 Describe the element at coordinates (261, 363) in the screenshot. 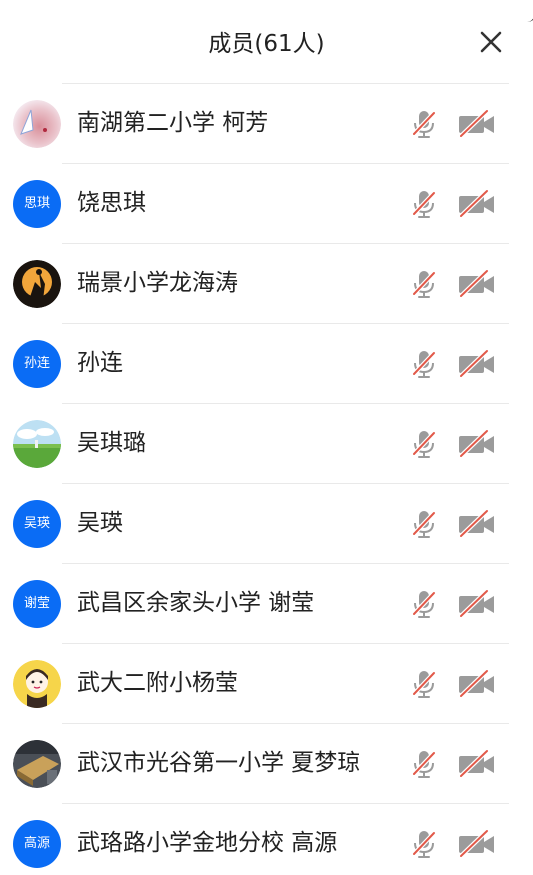

I see `member-row: 孙连 孙连` at that location.